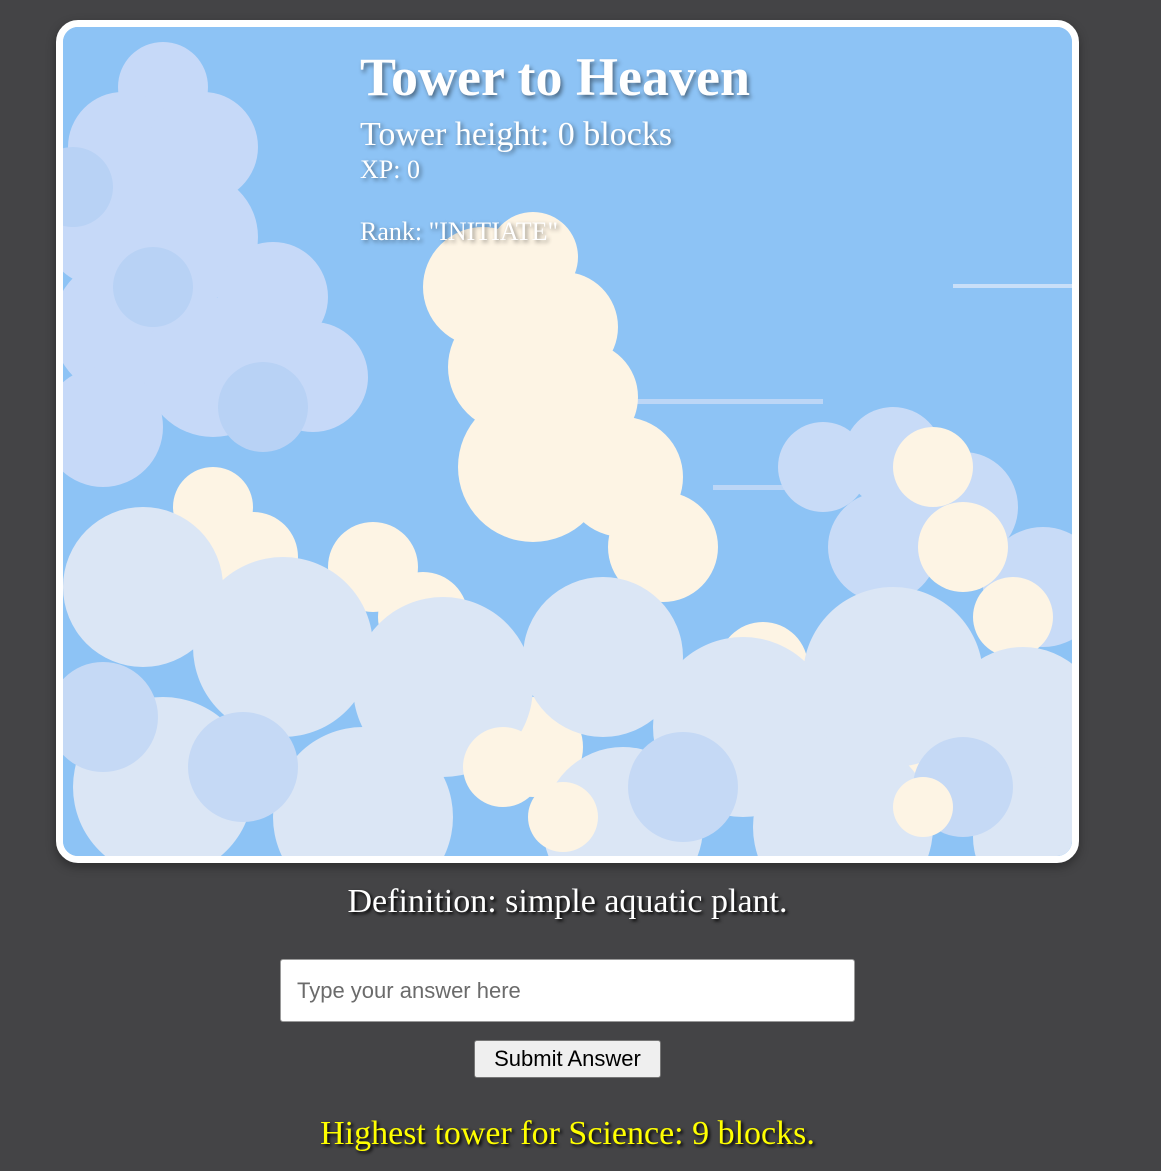  Describe the element at coordinates (390, 169) in the screenshot. I see `xp-readout: XP: 0` at that location.